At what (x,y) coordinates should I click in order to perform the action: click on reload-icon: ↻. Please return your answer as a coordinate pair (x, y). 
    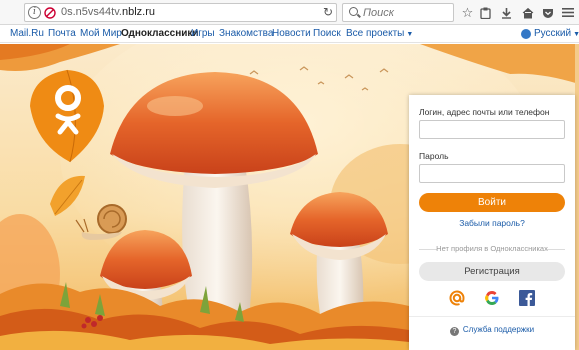
    Looking at the image, I should click on (328, 12).